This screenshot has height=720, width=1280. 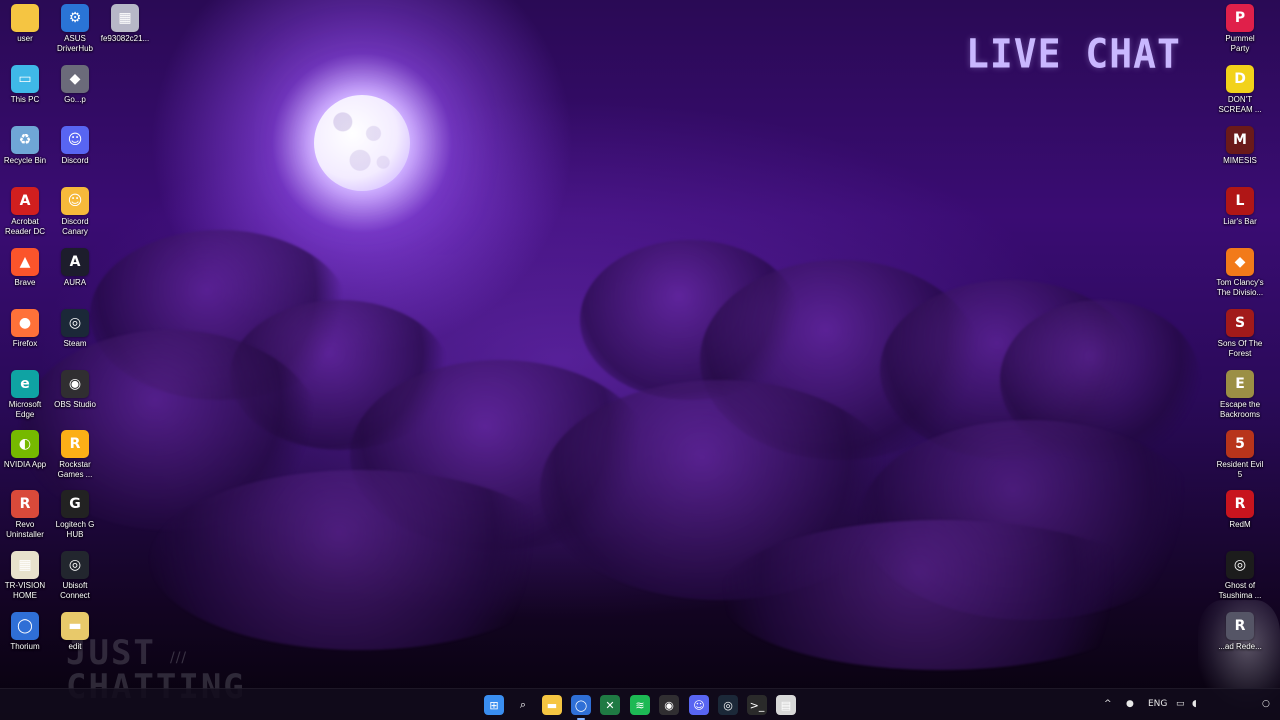 I want to click on desktop-icon-left-10: A AURA, so click(x=75, y=268).